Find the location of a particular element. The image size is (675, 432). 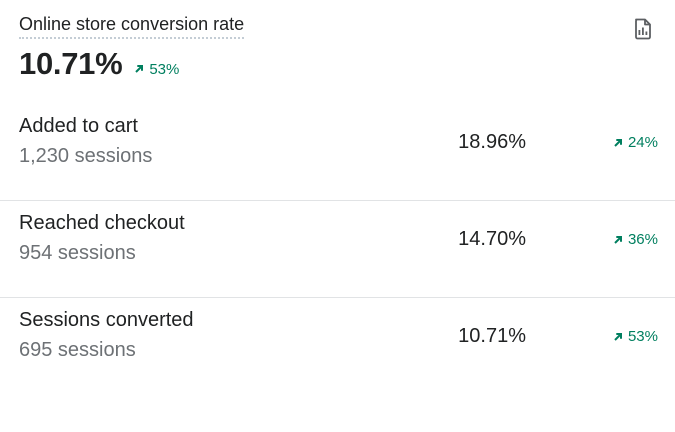

card-title: Online store conversion rate is located at coordinates (132, 25).